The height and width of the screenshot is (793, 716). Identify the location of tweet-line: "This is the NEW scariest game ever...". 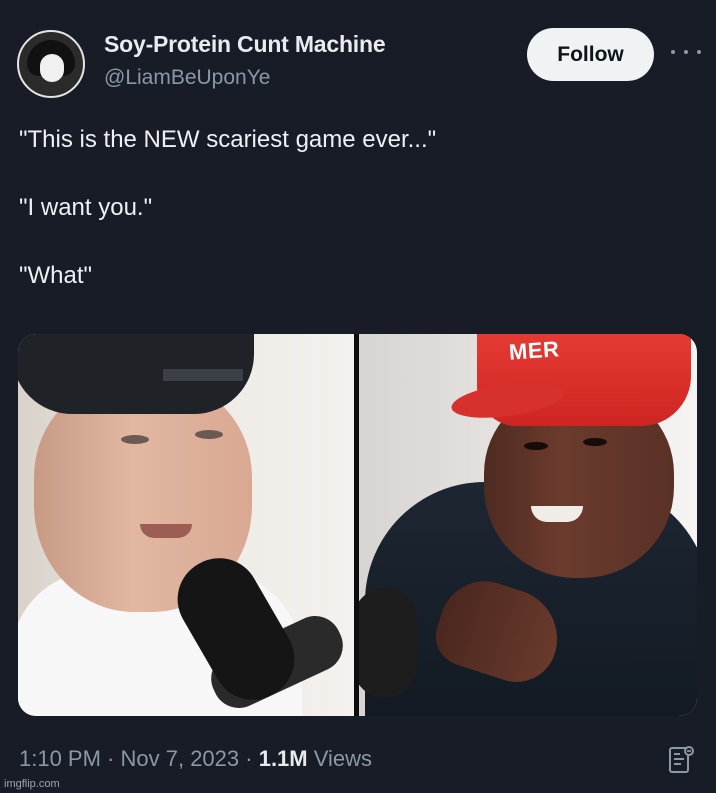
(228, 139).